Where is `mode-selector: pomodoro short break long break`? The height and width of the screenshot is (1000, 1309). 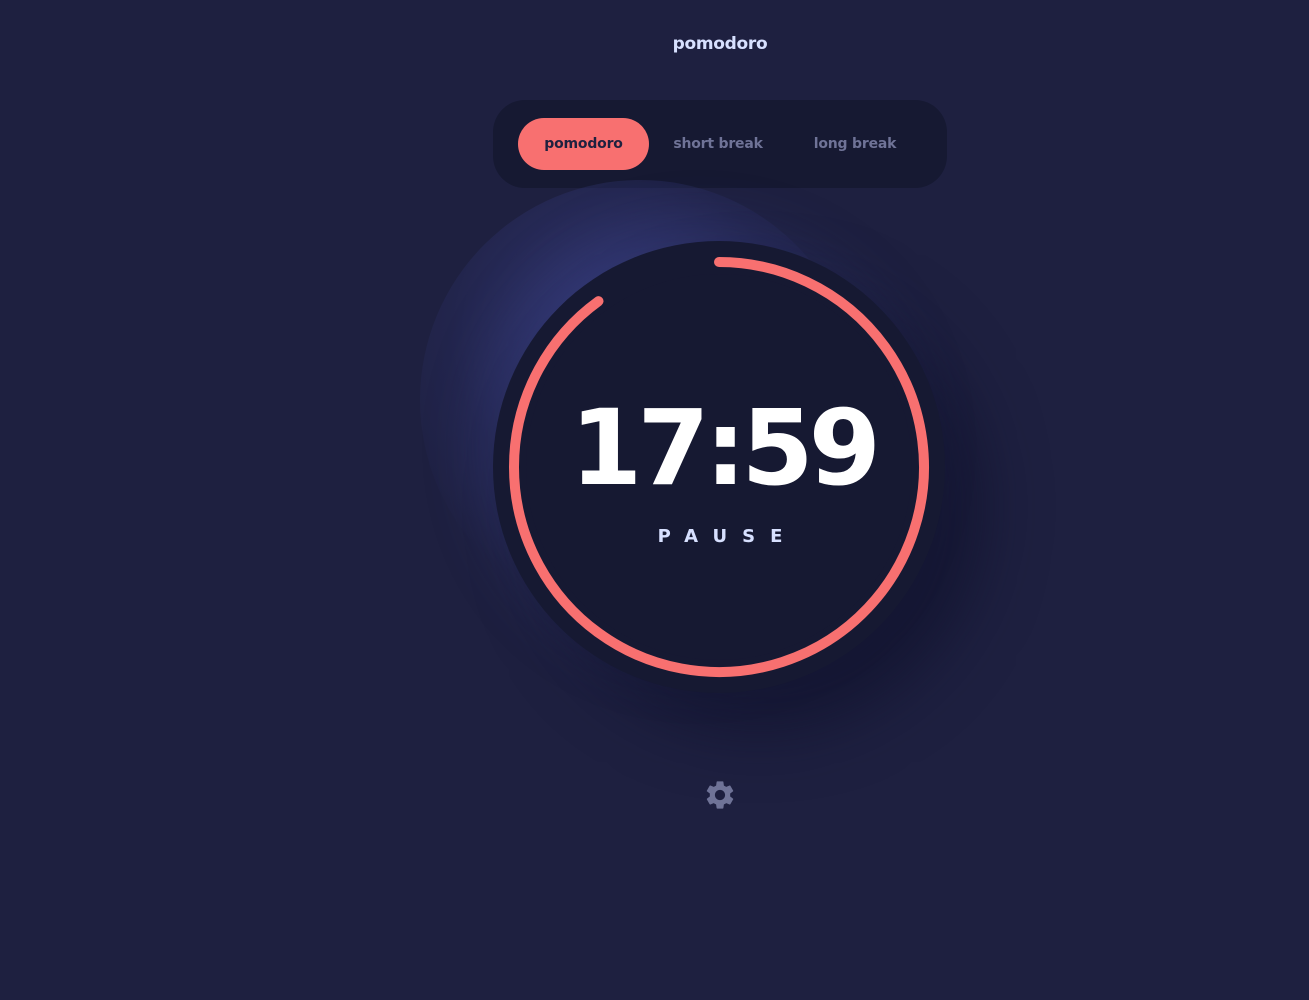 mode-selector: pomodoro short break long break is located at coordinates (720, 144).